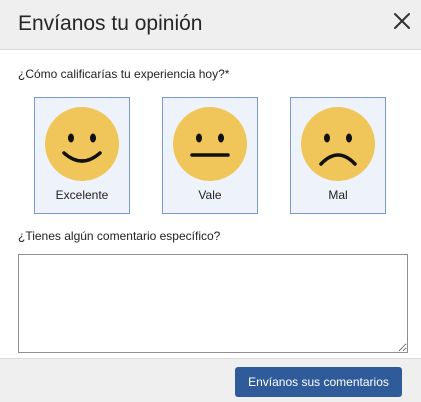 This screenshot has width=421, height=402. I want to click on rating-option-vale: Vale, so click(210, 155).